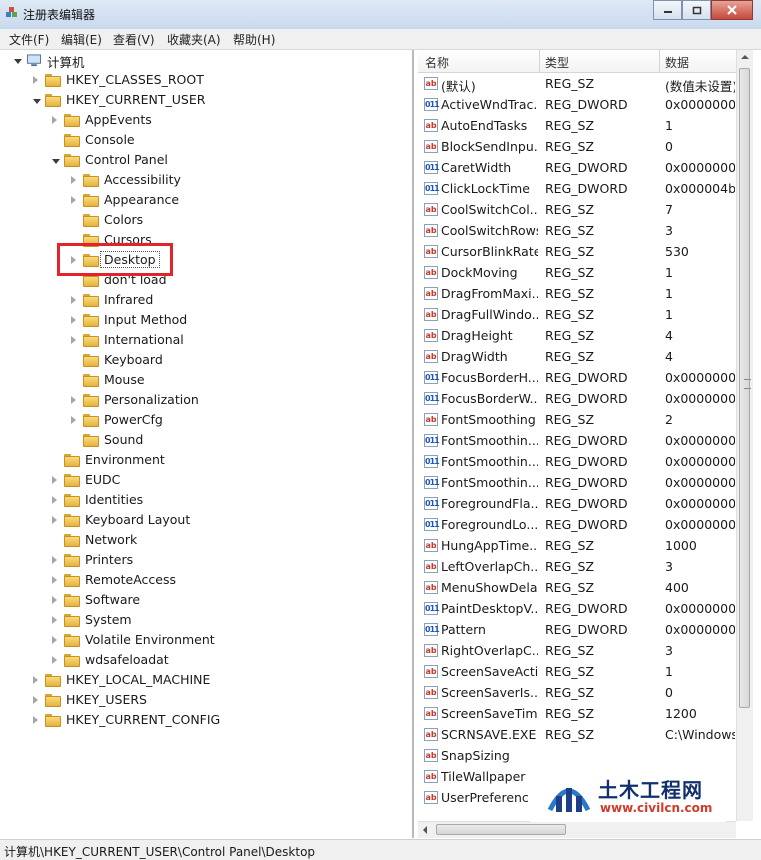  I want to click on menu-help: 帮助(H), so click(254, 39).